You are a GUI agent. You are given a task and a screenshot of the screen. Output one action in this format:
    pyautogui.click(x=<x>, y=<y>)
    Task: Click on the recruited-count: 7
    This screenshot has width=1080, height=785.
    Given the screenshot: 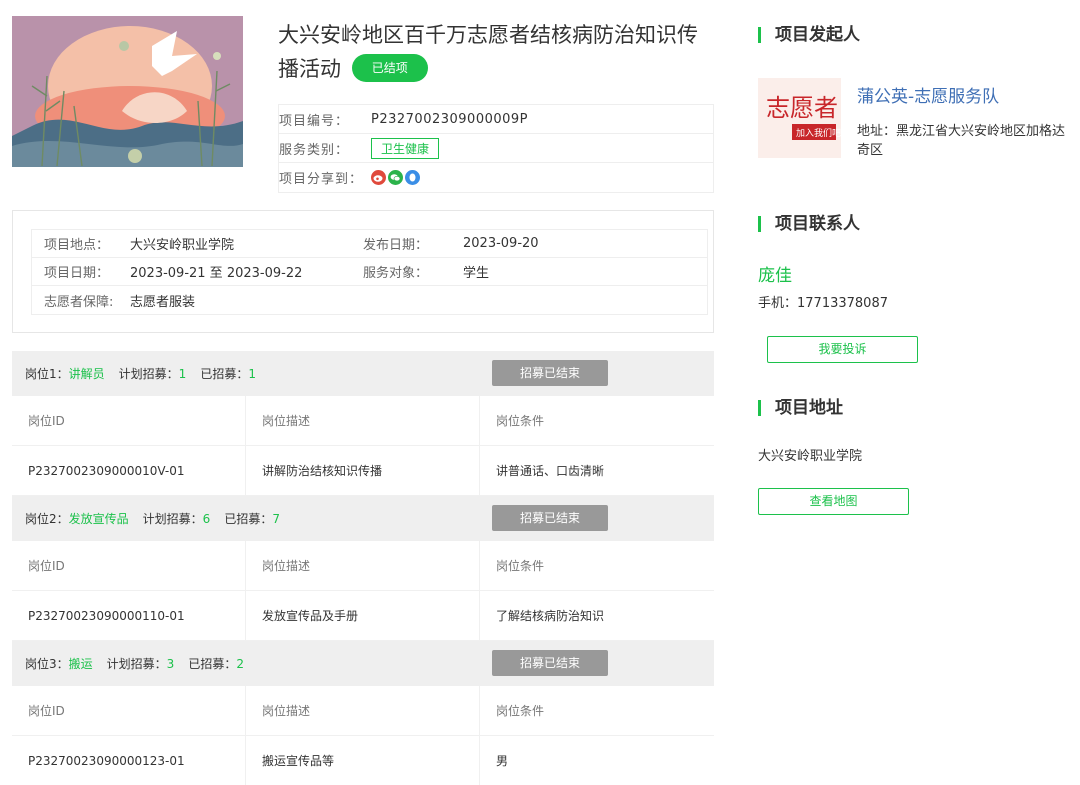 What is the action you would take?
    pyautogui.click(x=276, y=518)
    